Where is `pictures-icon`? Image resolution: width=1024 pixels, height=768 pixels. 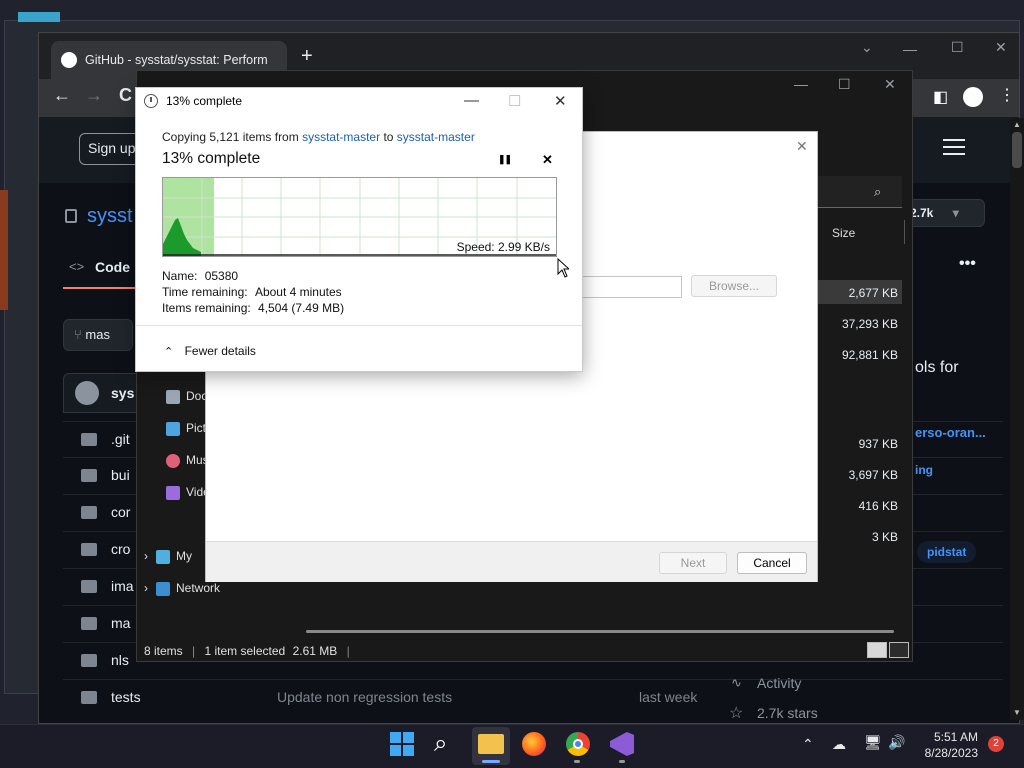 pictures-icon is located at coordinates (173, 428).